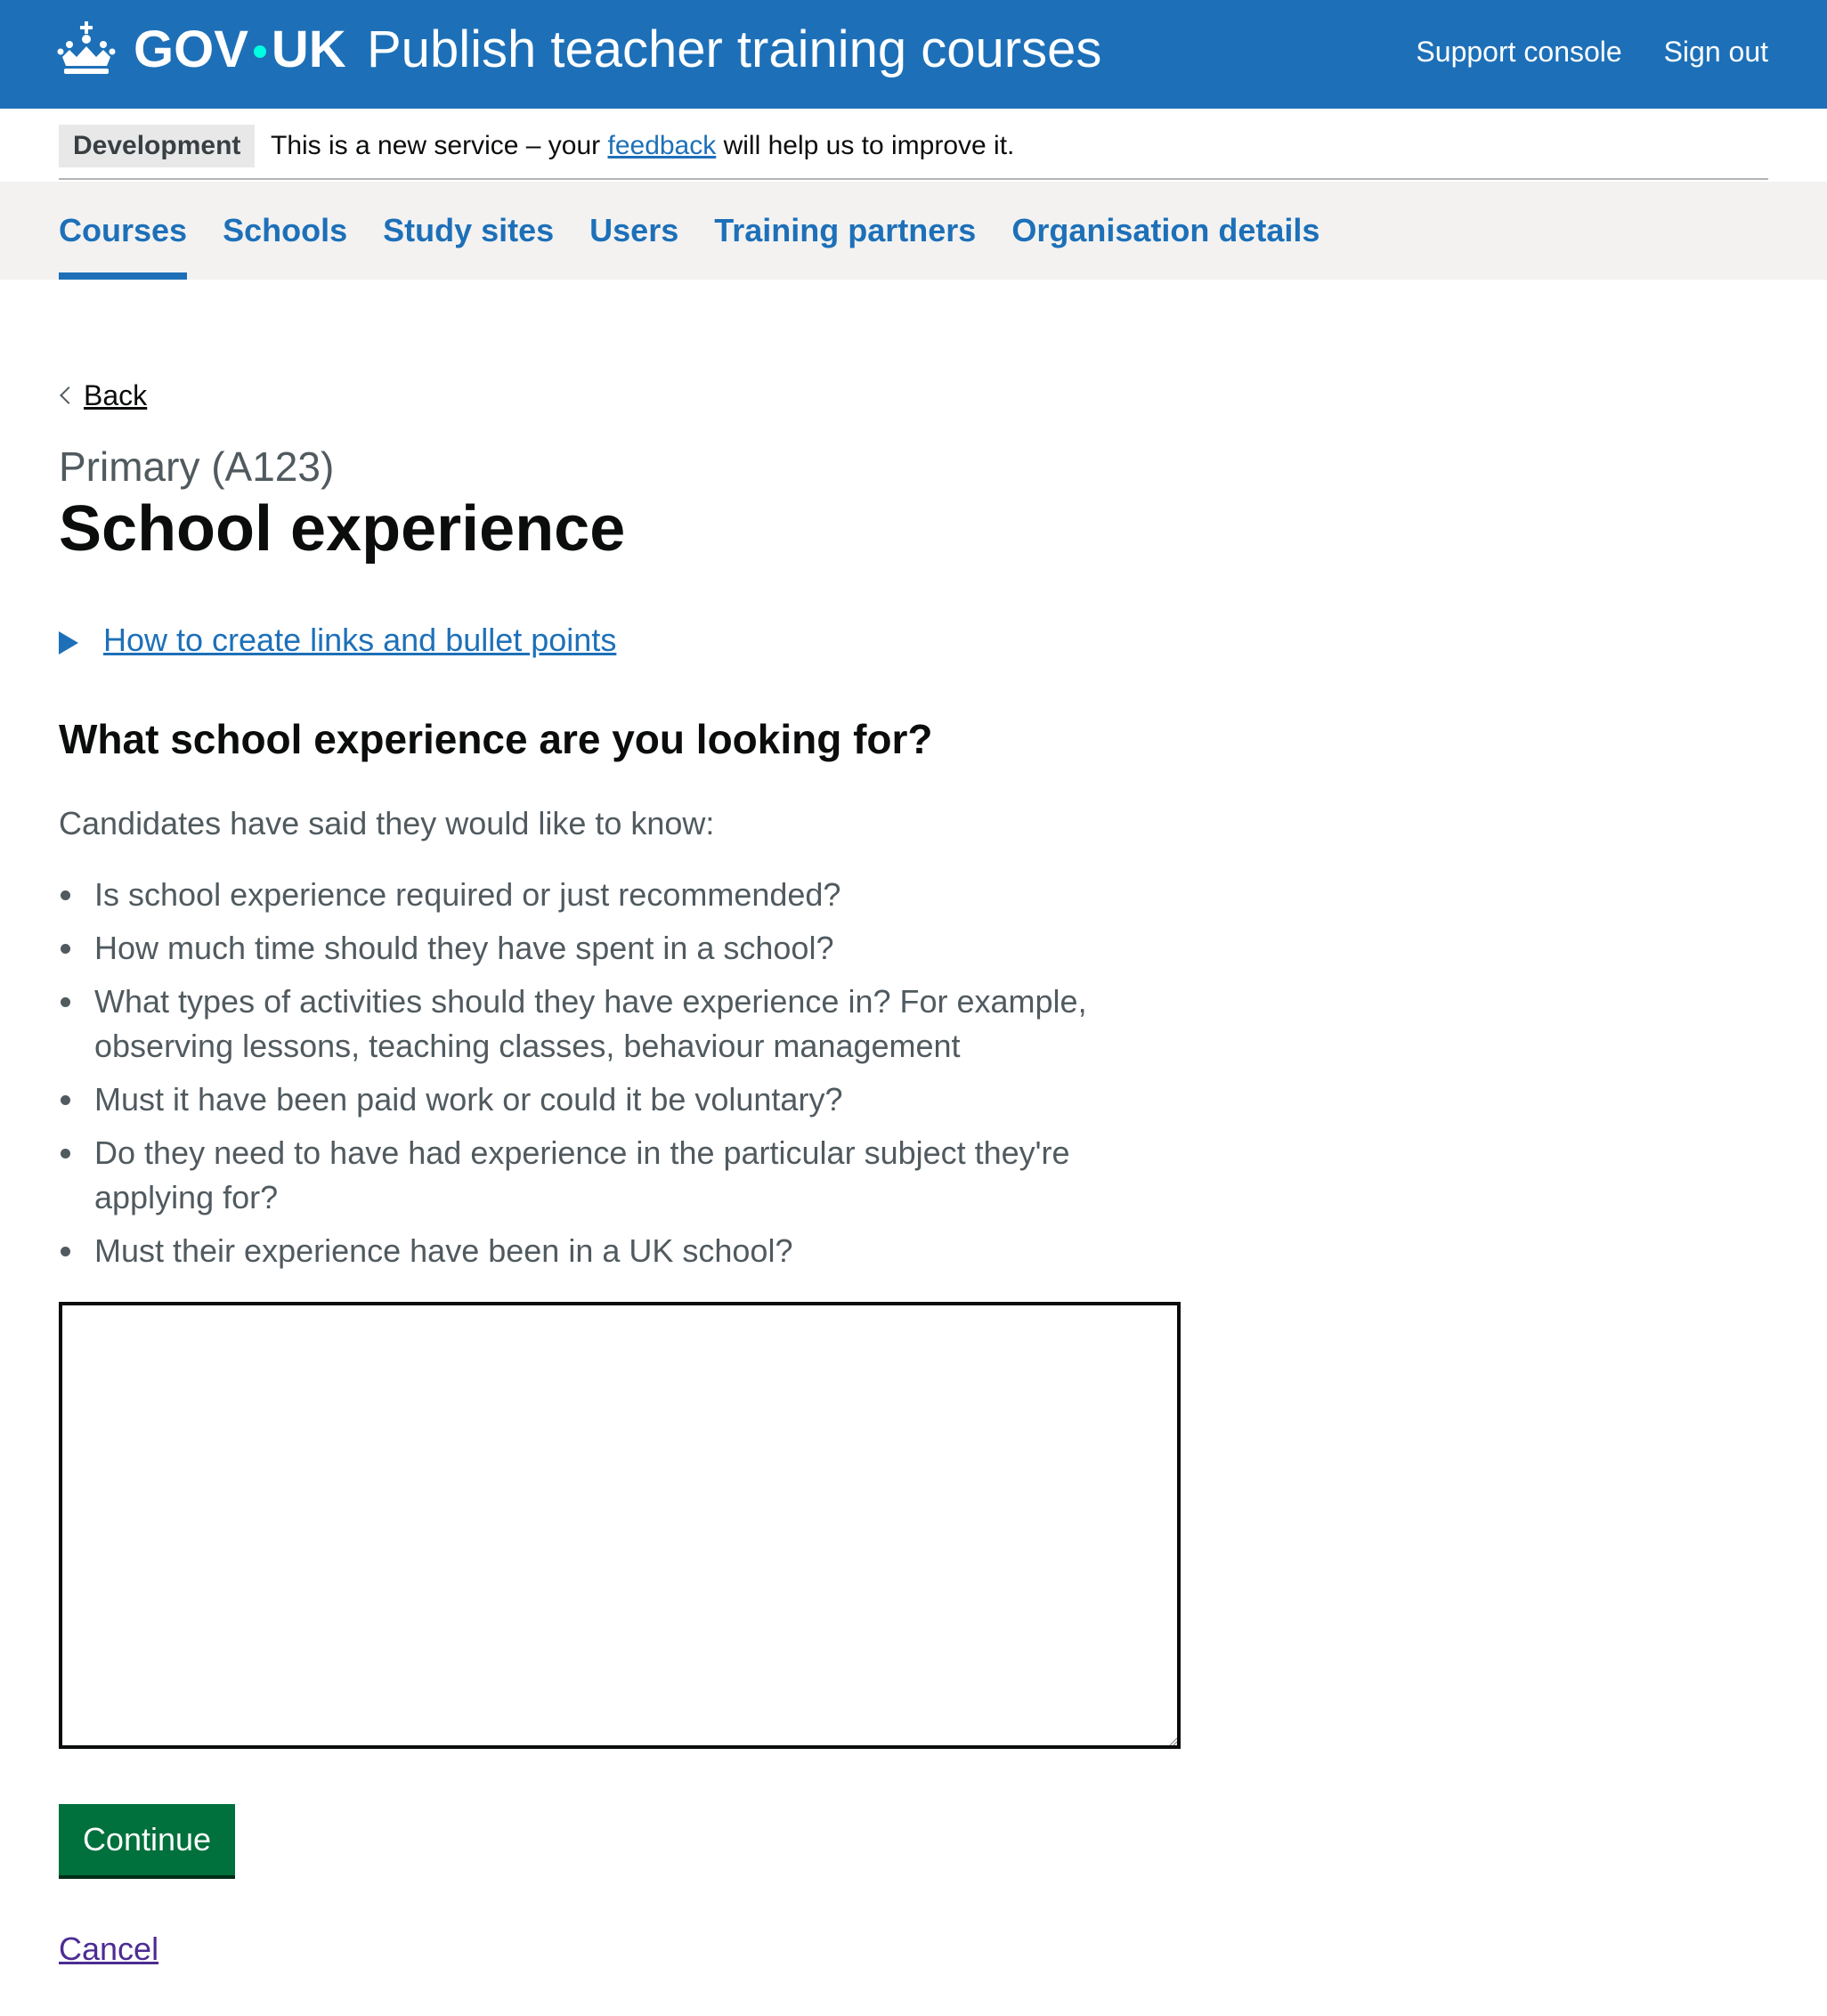  What do you see at coordinates (68, 642) in the screenshot?
I see `triangle-right-icon` at bounding box center [68, 642].